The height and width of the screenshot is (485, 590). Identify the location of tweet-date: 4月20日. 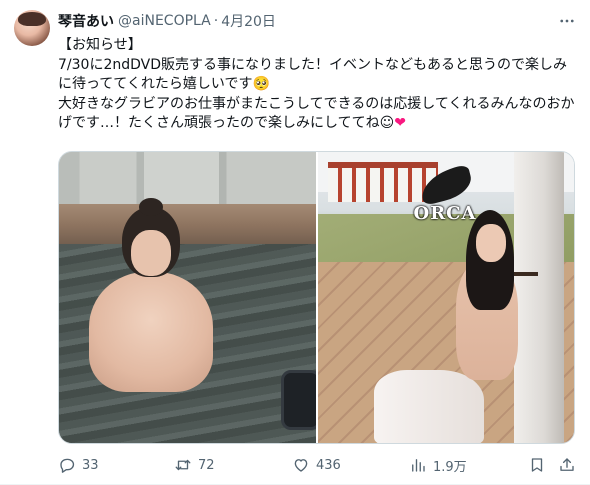
(248, 21).